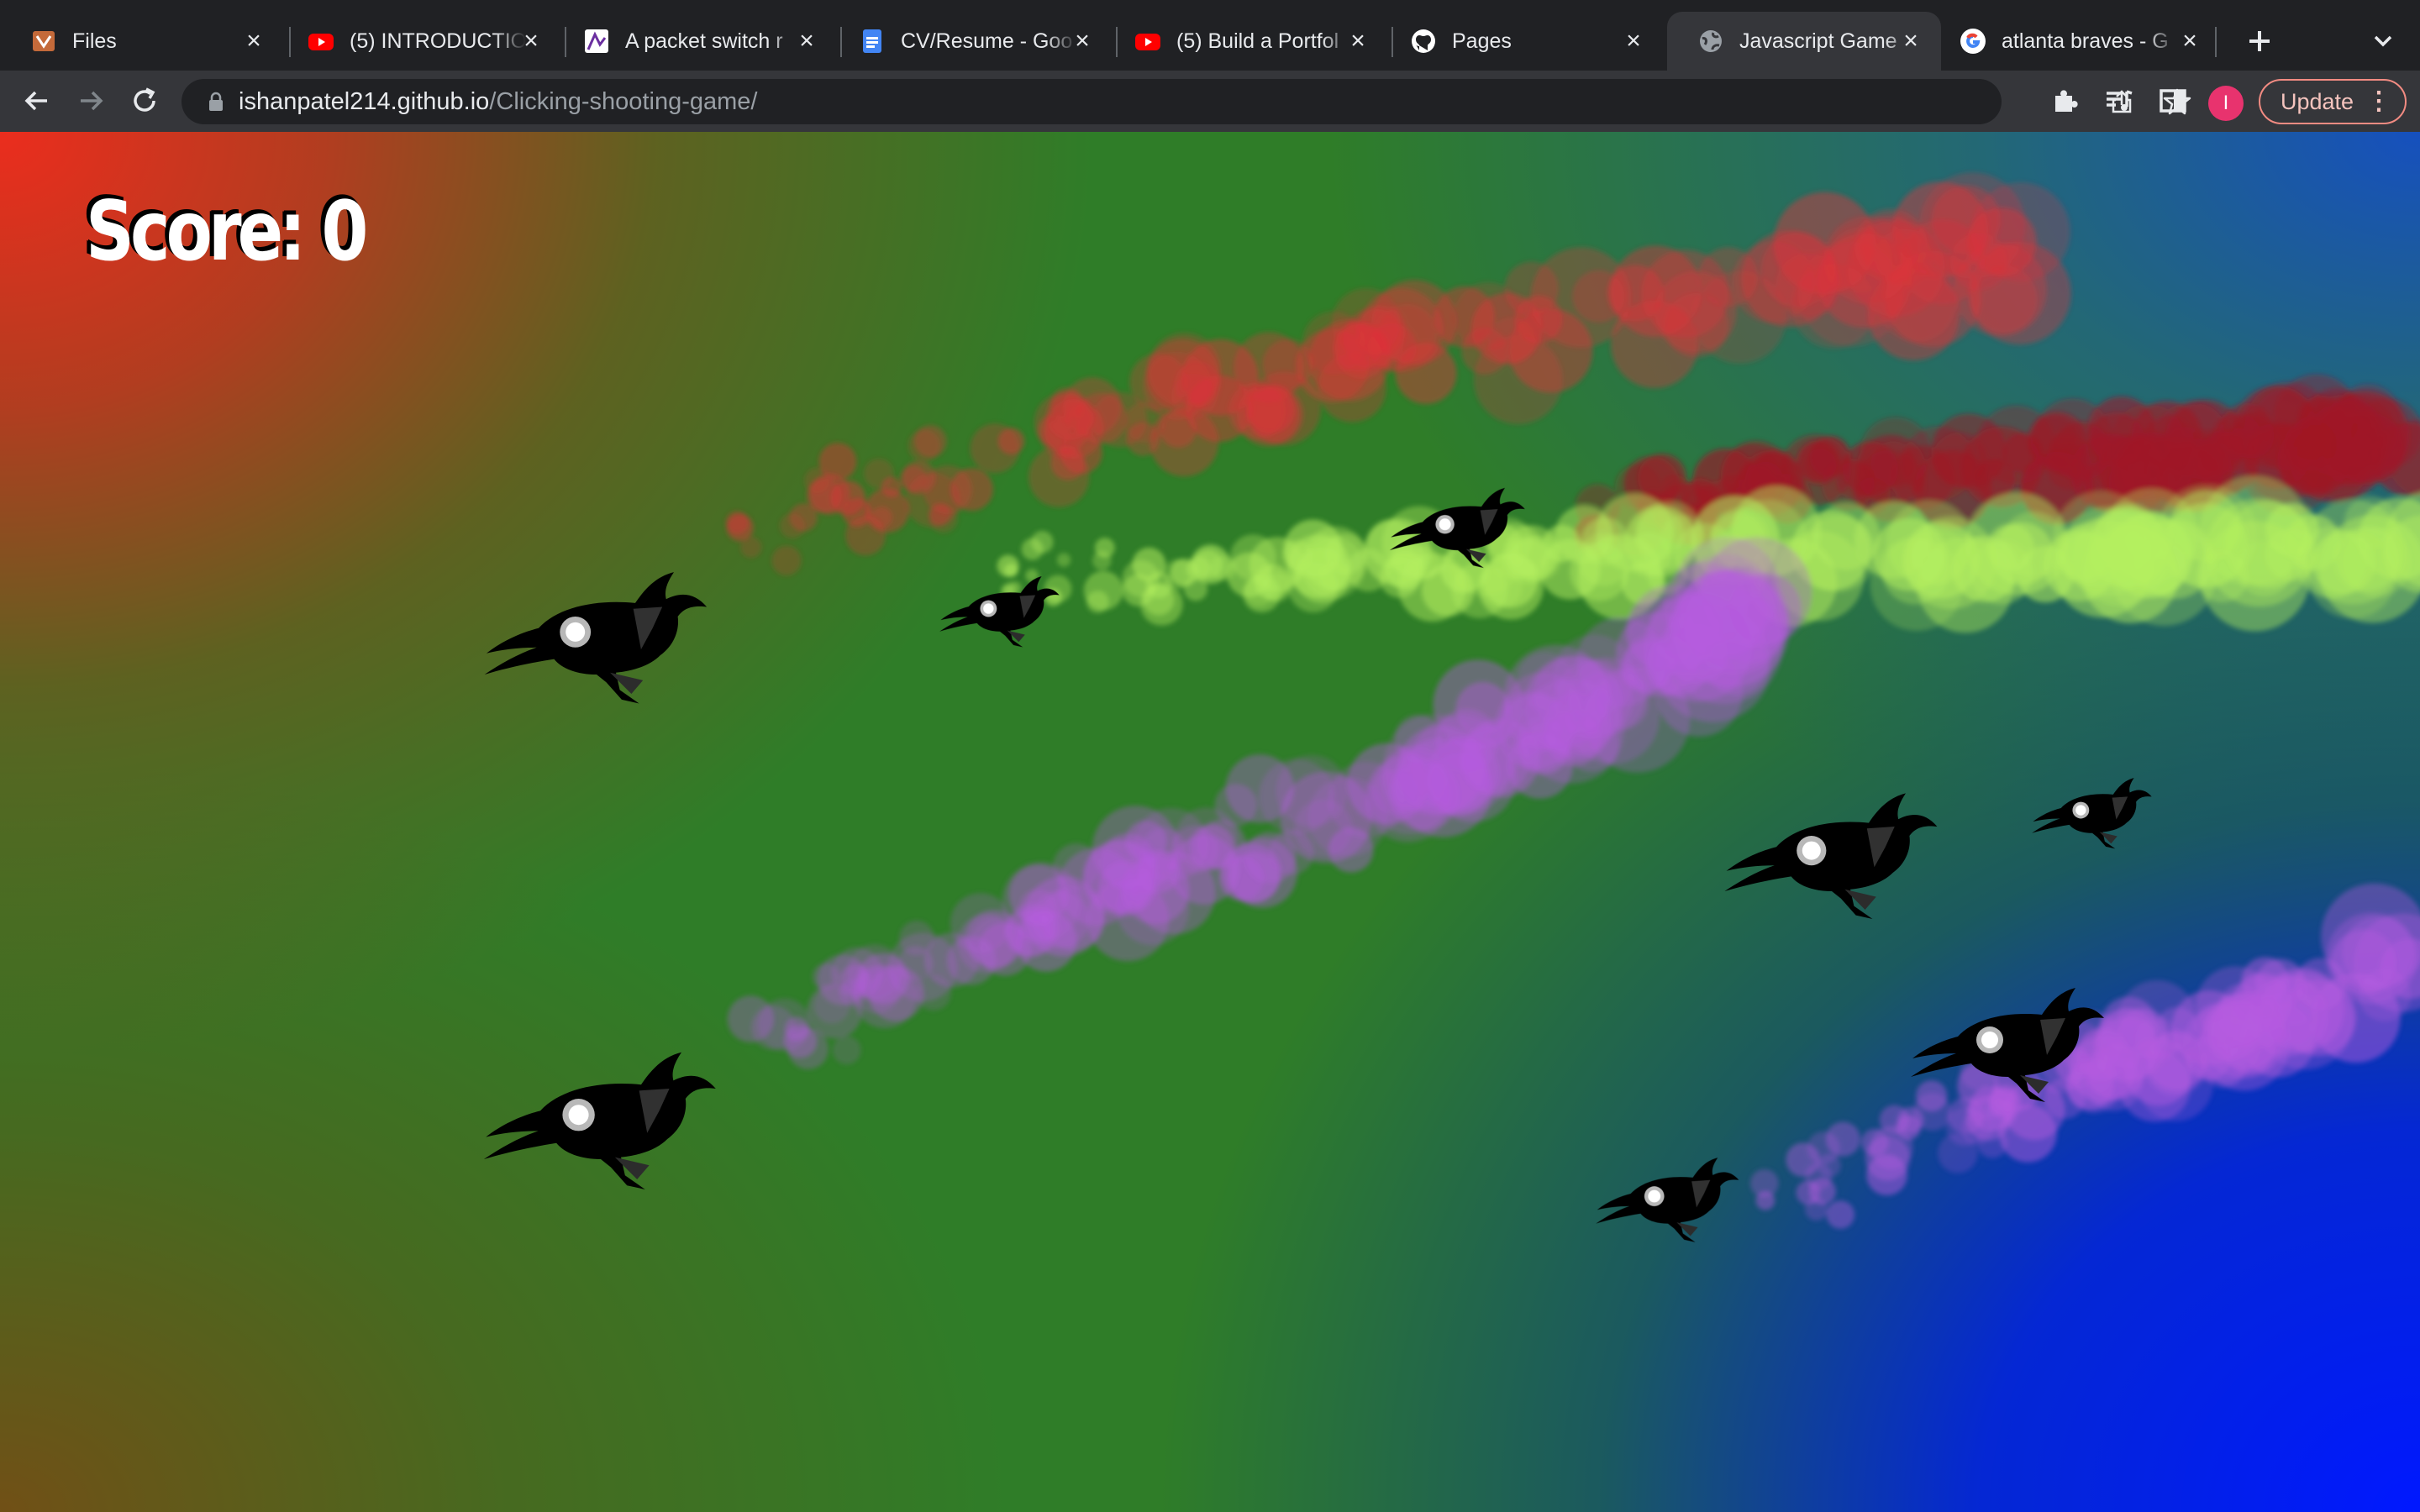  What do you see at coordinates (43, 41) in the screenshot?
I see `files-icon` at bounding box center [43, 41].